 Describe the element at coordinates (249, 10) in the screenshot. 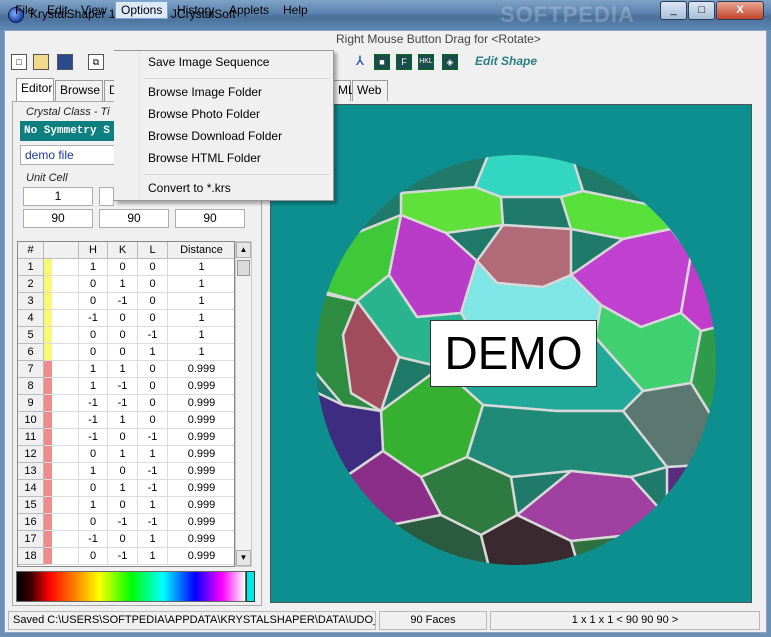

I see `menu-applets: Applets` at that location.